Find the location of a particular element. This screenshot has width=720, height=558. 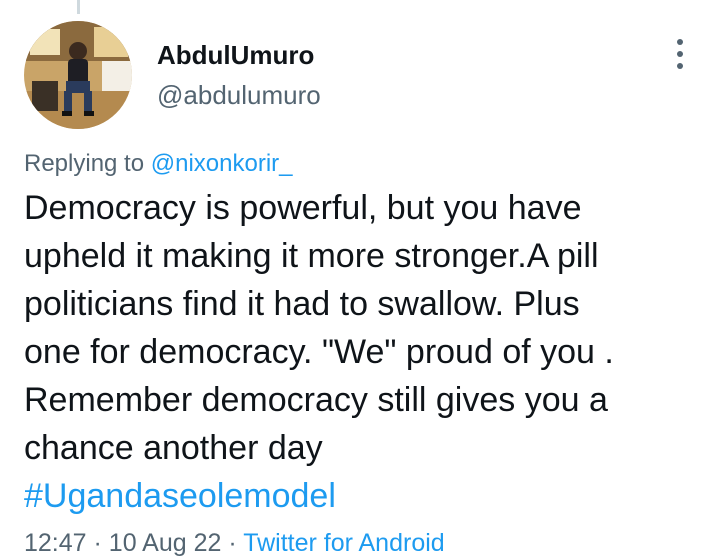

avatar is located at coordinates (78, 75).